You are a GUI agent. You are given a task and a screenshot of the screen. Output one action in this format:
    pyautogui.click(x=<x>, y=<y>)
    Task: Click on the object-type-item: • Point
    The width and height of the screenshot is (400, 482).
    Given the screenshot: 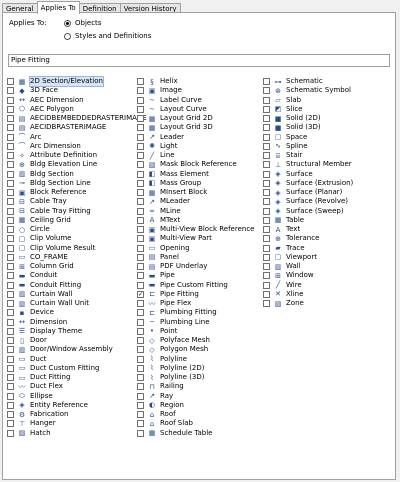 What is the action you would take?
    pyautogui.click(x=195, y=331)
    